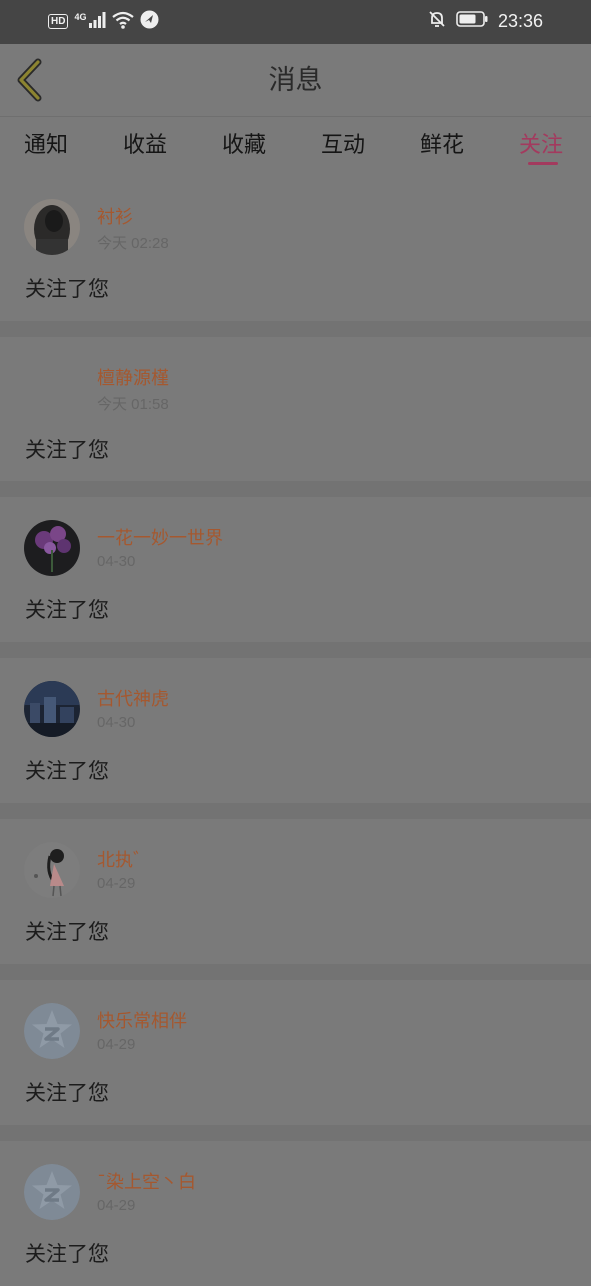  Describe the element at coordinates (142, 1020) in the screenshot. I see `username: 快乐常相伴` at that location.